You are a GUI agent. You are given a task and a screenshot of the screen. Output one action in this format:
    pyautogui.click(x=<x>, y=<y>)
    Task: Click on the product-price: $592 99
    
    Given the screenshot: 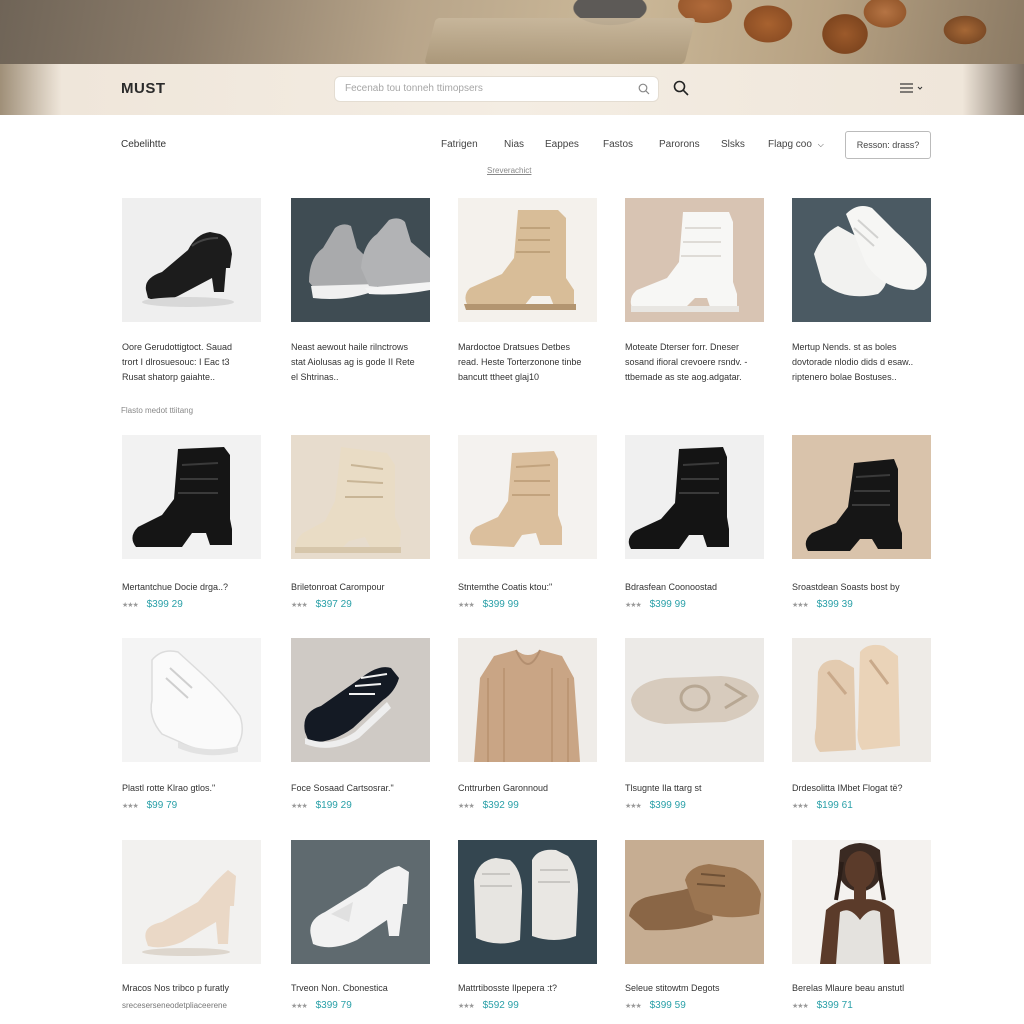 What is the action you would take?
    pyautogui.click(x=500, y=1005)
    